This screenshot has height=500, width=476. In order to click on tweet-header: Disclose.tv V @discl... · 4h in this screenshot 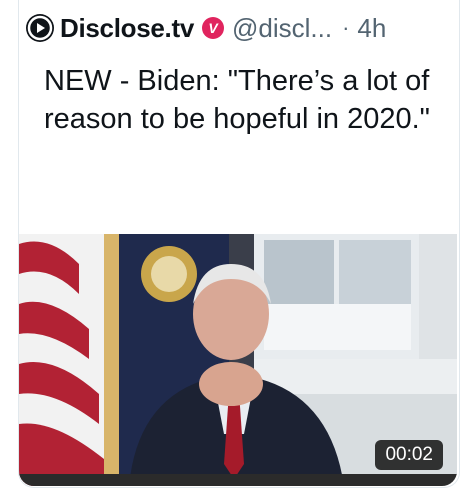, I will do `click(241, 28)`.